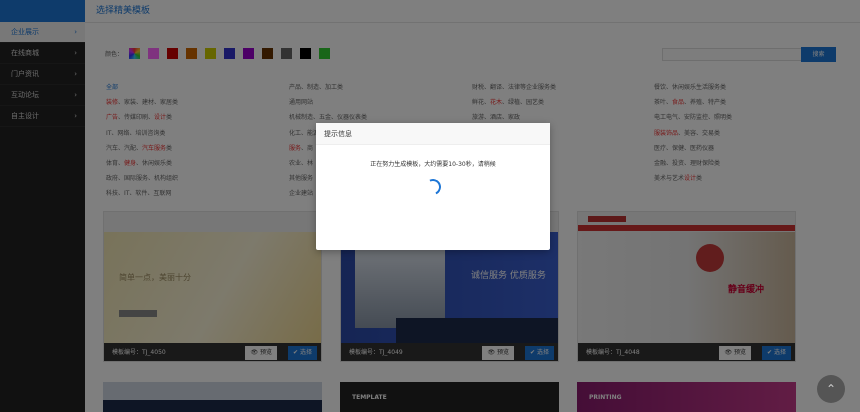 This screenshot has height=412, width=860. What do you see at coordinates (433, 134) in the screenshot?
I see `dialog-title: 提示信息` at bounding box center [433, 134].